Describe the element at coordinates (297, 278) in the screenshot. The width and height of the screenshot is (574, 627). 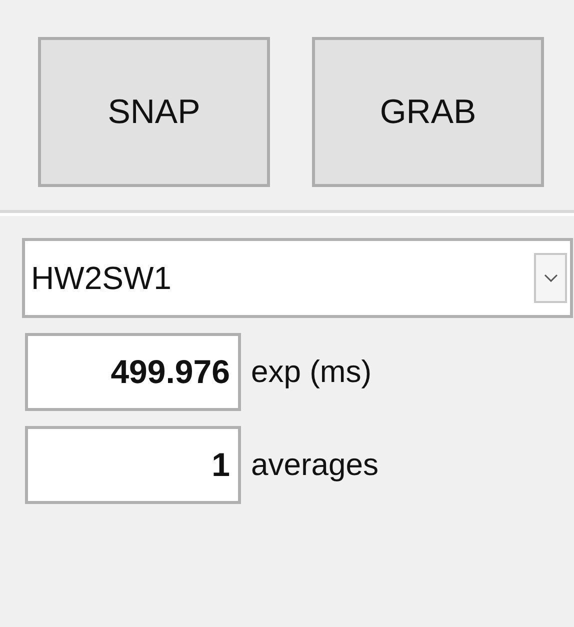
I see `dropdown: HW2SW1` at that location.